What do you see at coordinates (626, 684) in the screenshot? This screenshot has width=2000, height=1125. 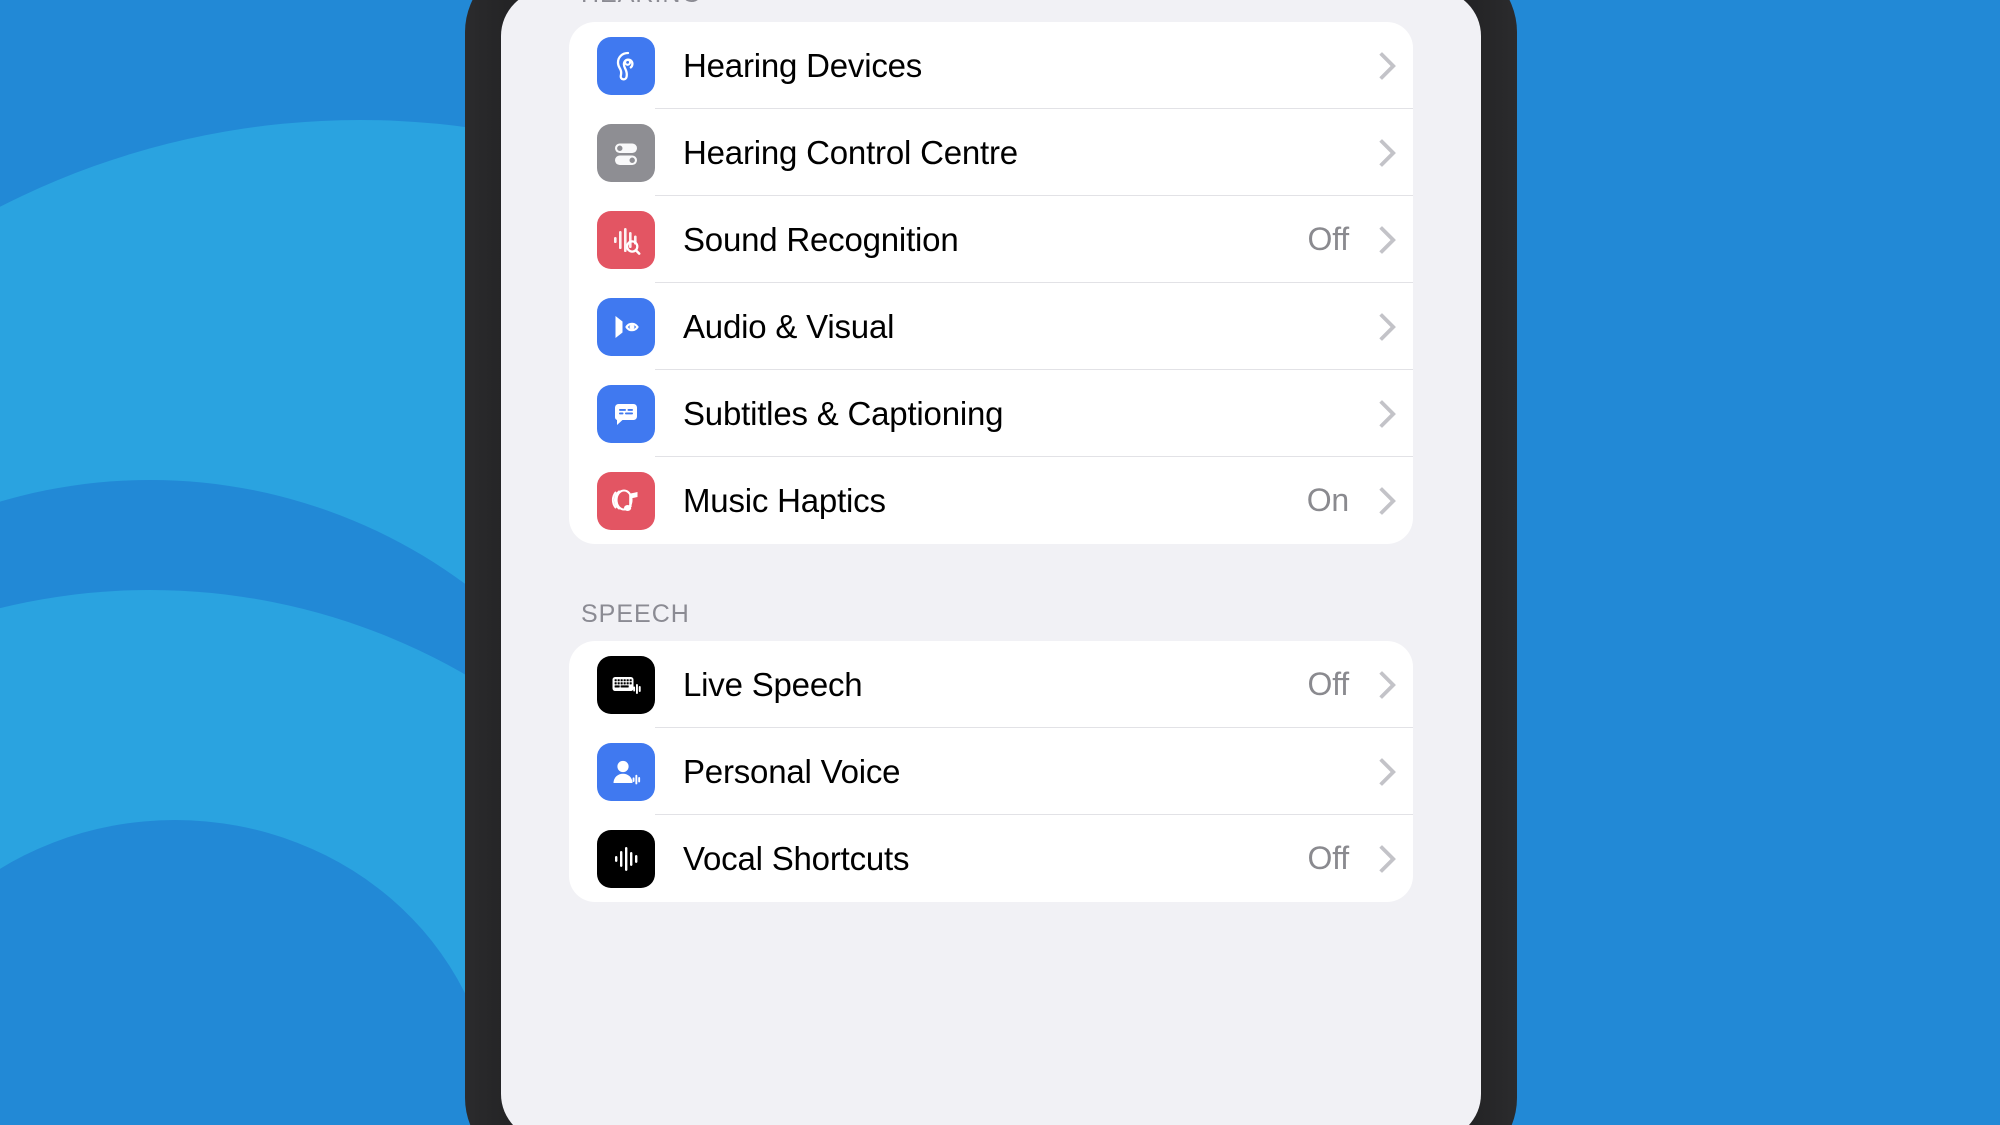 I see `live-speech-icon` at bounding box center [626, 684].